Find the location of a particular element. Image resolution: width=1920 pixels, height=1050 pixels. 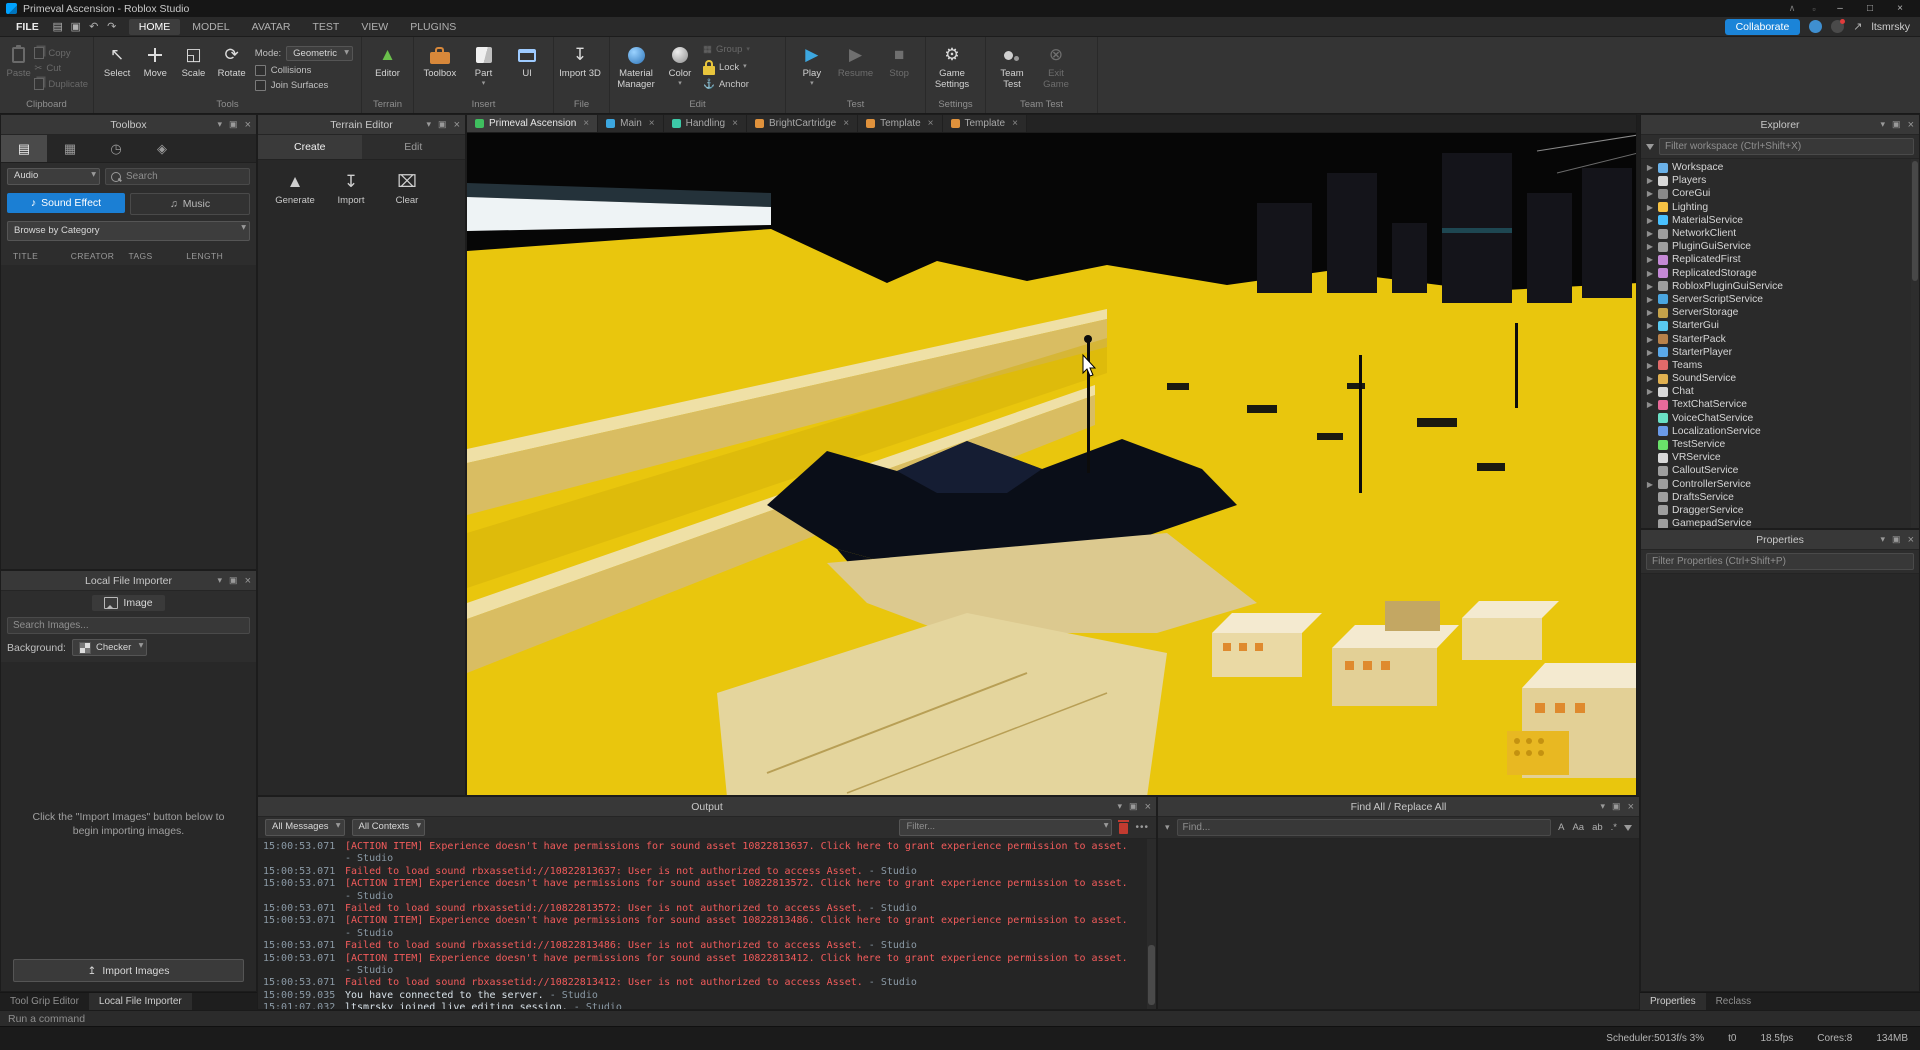

cut-button: ✂ Cut is located at coordinates (61, 68).